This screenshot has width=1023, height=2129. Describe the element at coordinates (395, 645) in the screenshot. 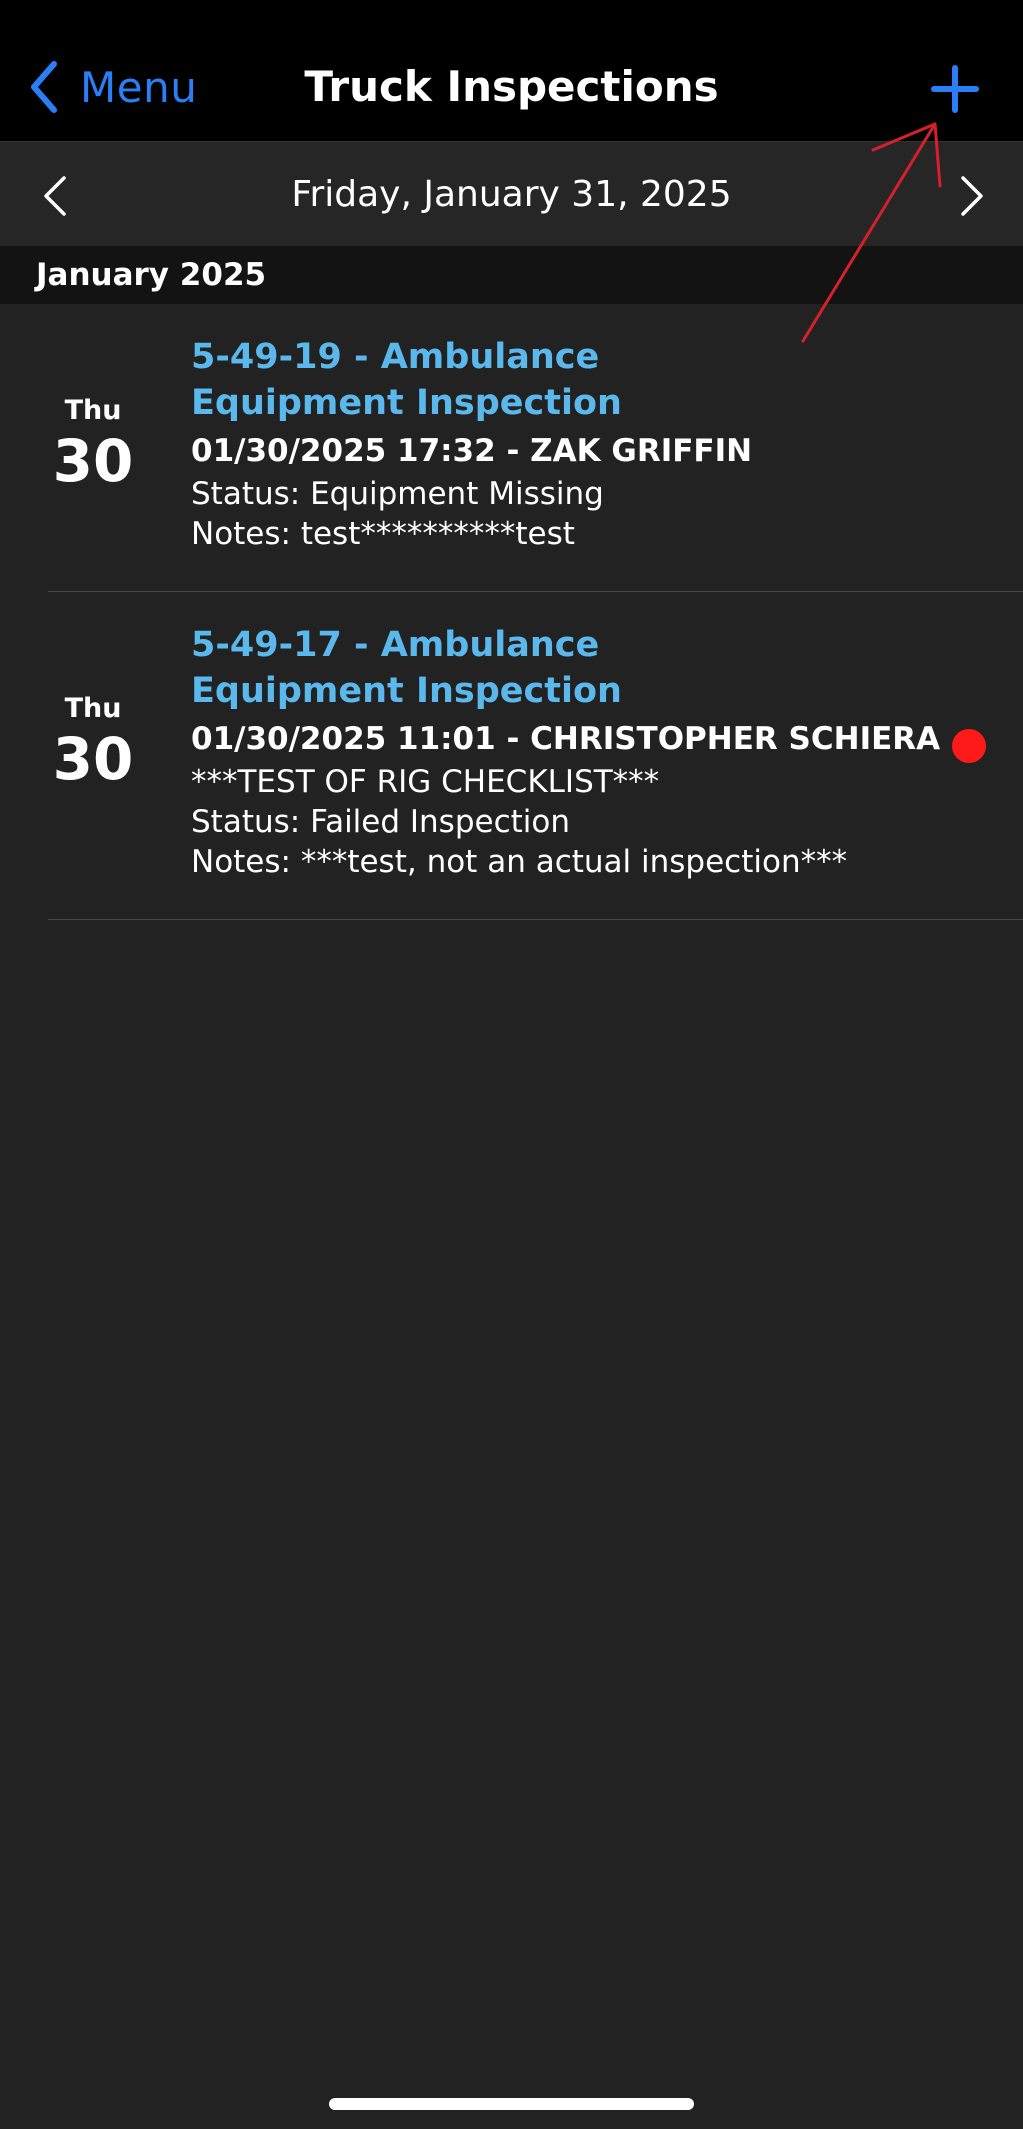

I see `inspection-title: 5-49-17 - Ambulance` at that location.